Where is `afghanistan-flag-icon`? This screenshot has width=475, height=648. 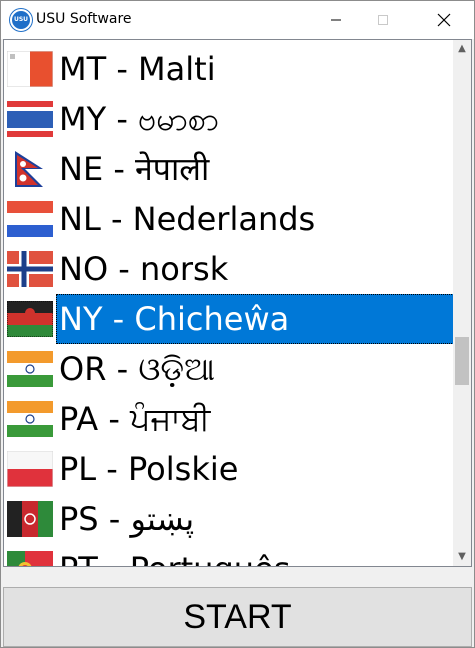 afghanistan-flag-icon is located at coordinates (30, 519).